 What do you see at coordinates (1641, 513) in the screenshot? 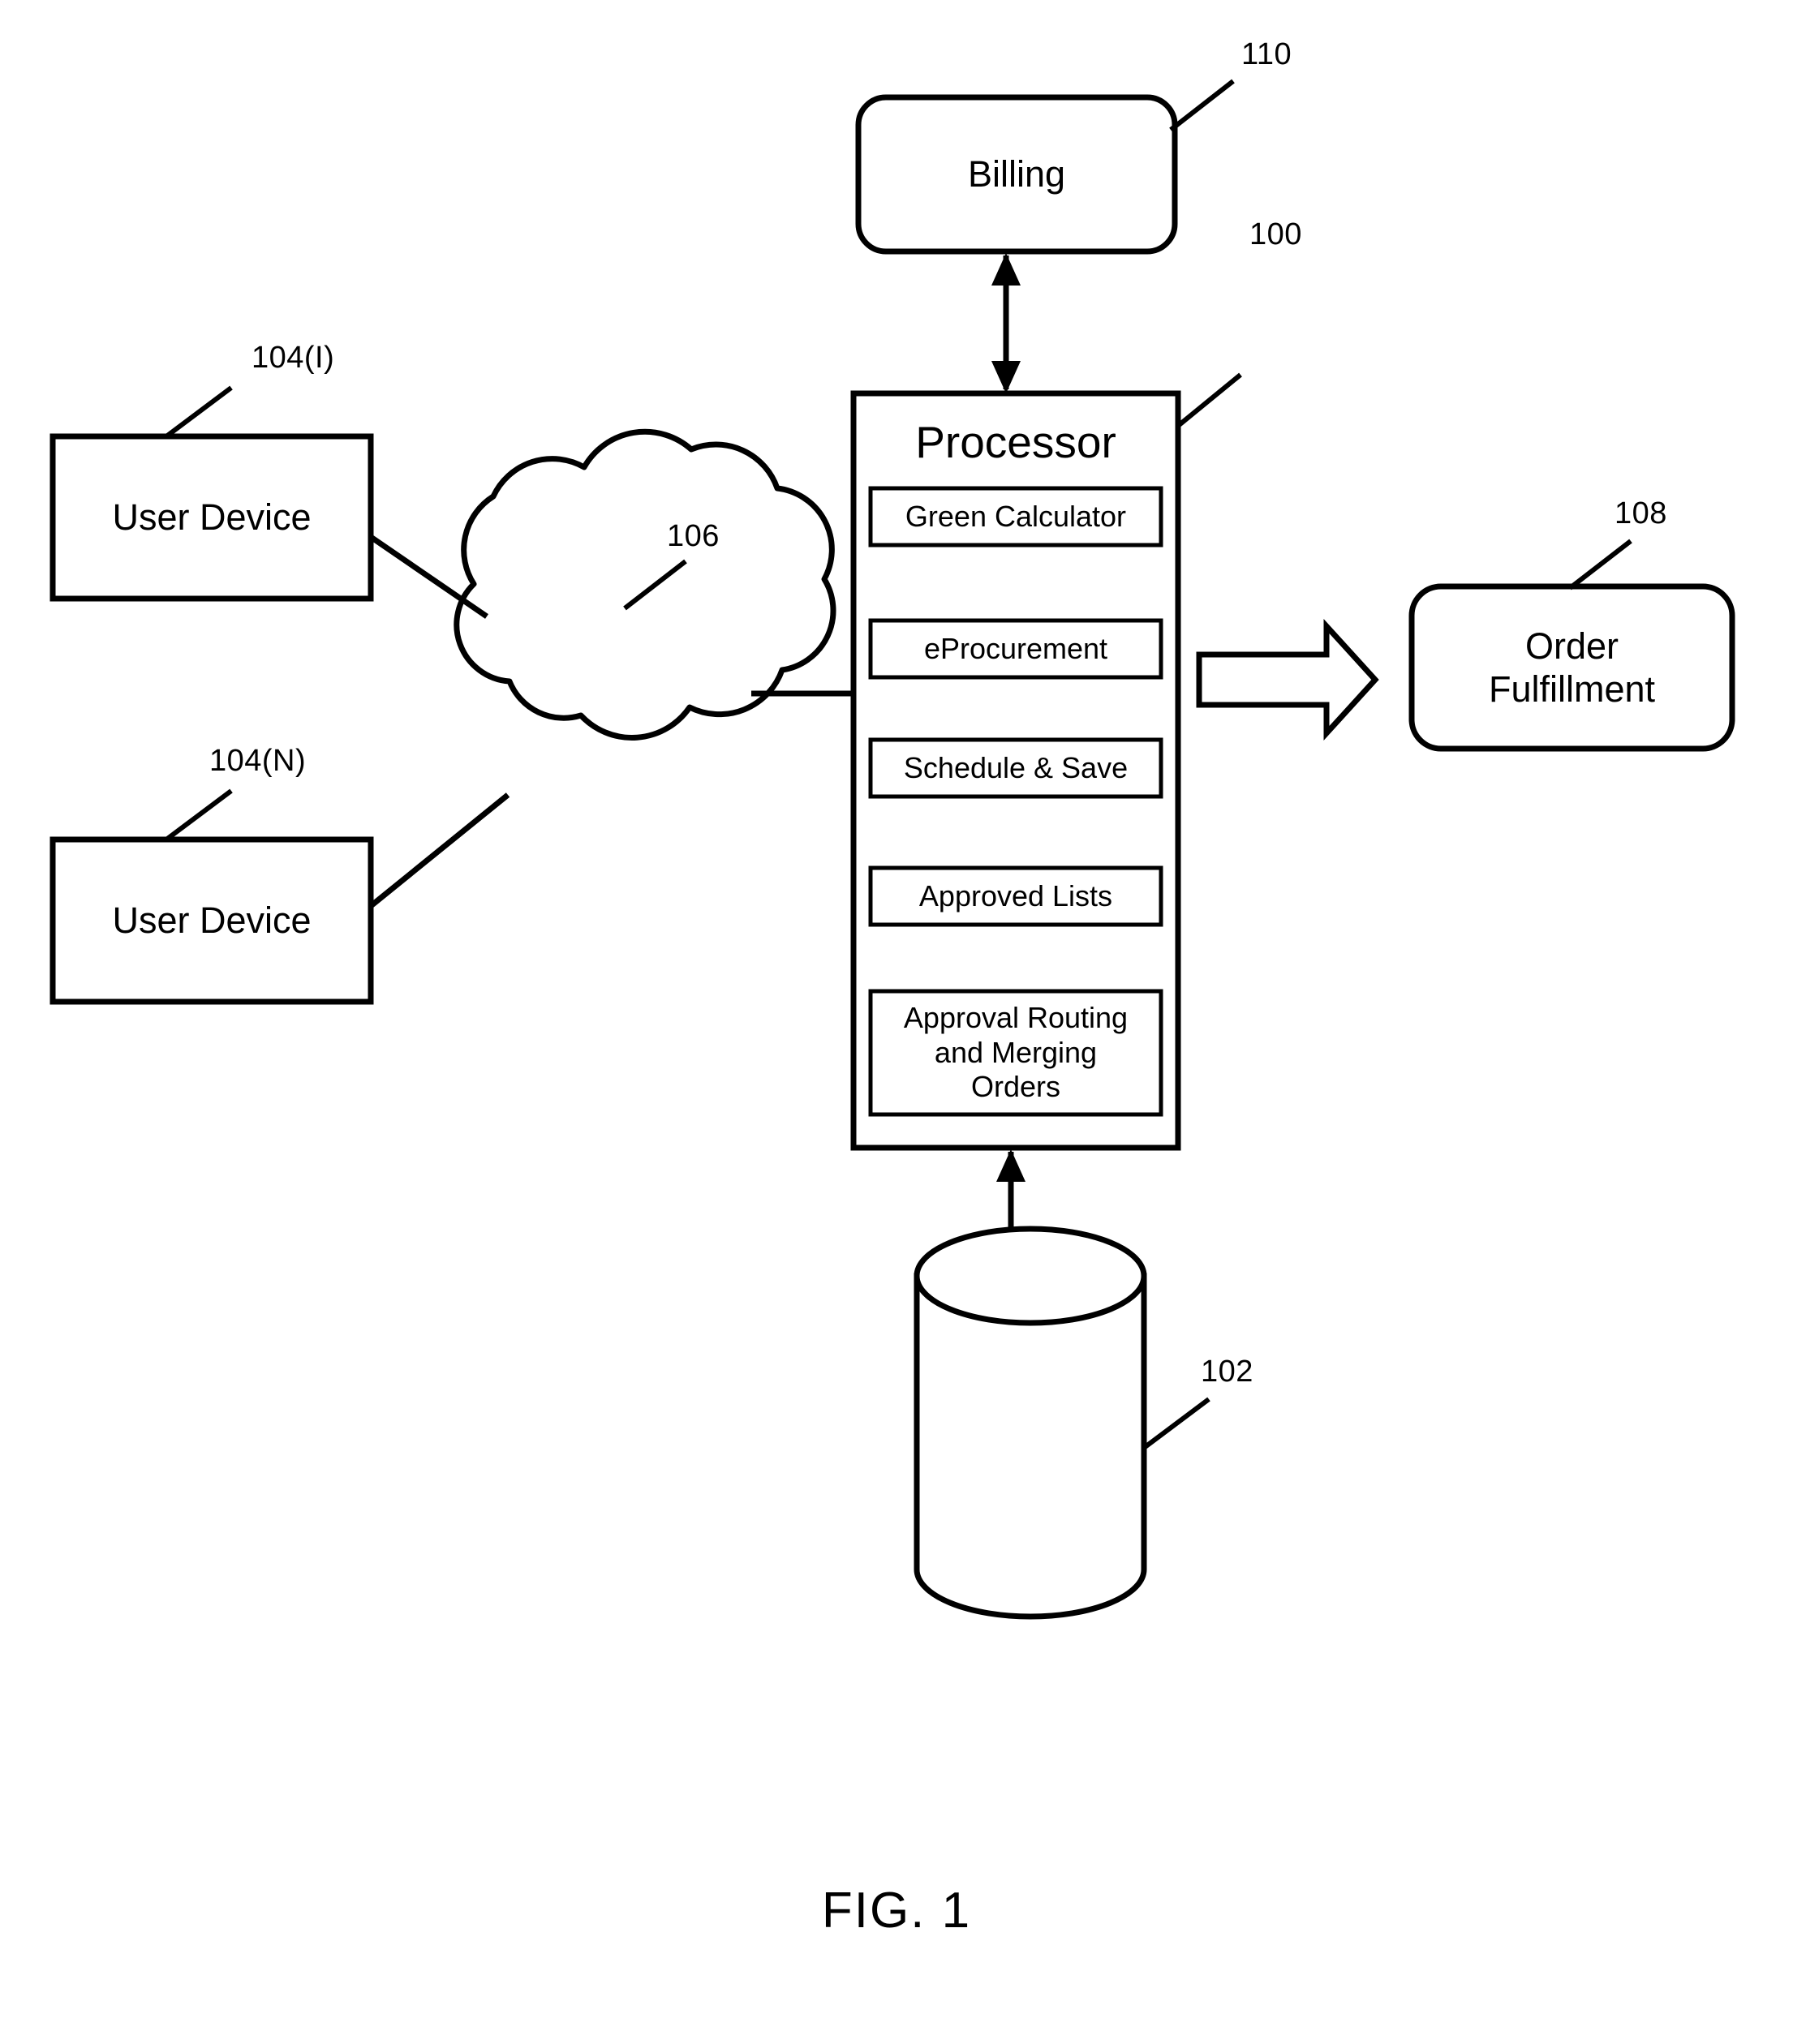
I see `ref-num-108: 108` at bounding box center [1641, 513].